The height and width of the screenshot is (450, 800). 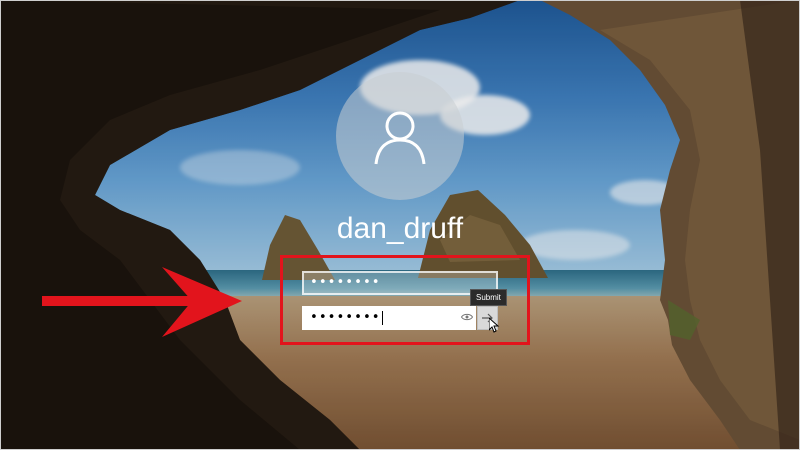 I want to click on user-icon, so click(x=400, y=138).